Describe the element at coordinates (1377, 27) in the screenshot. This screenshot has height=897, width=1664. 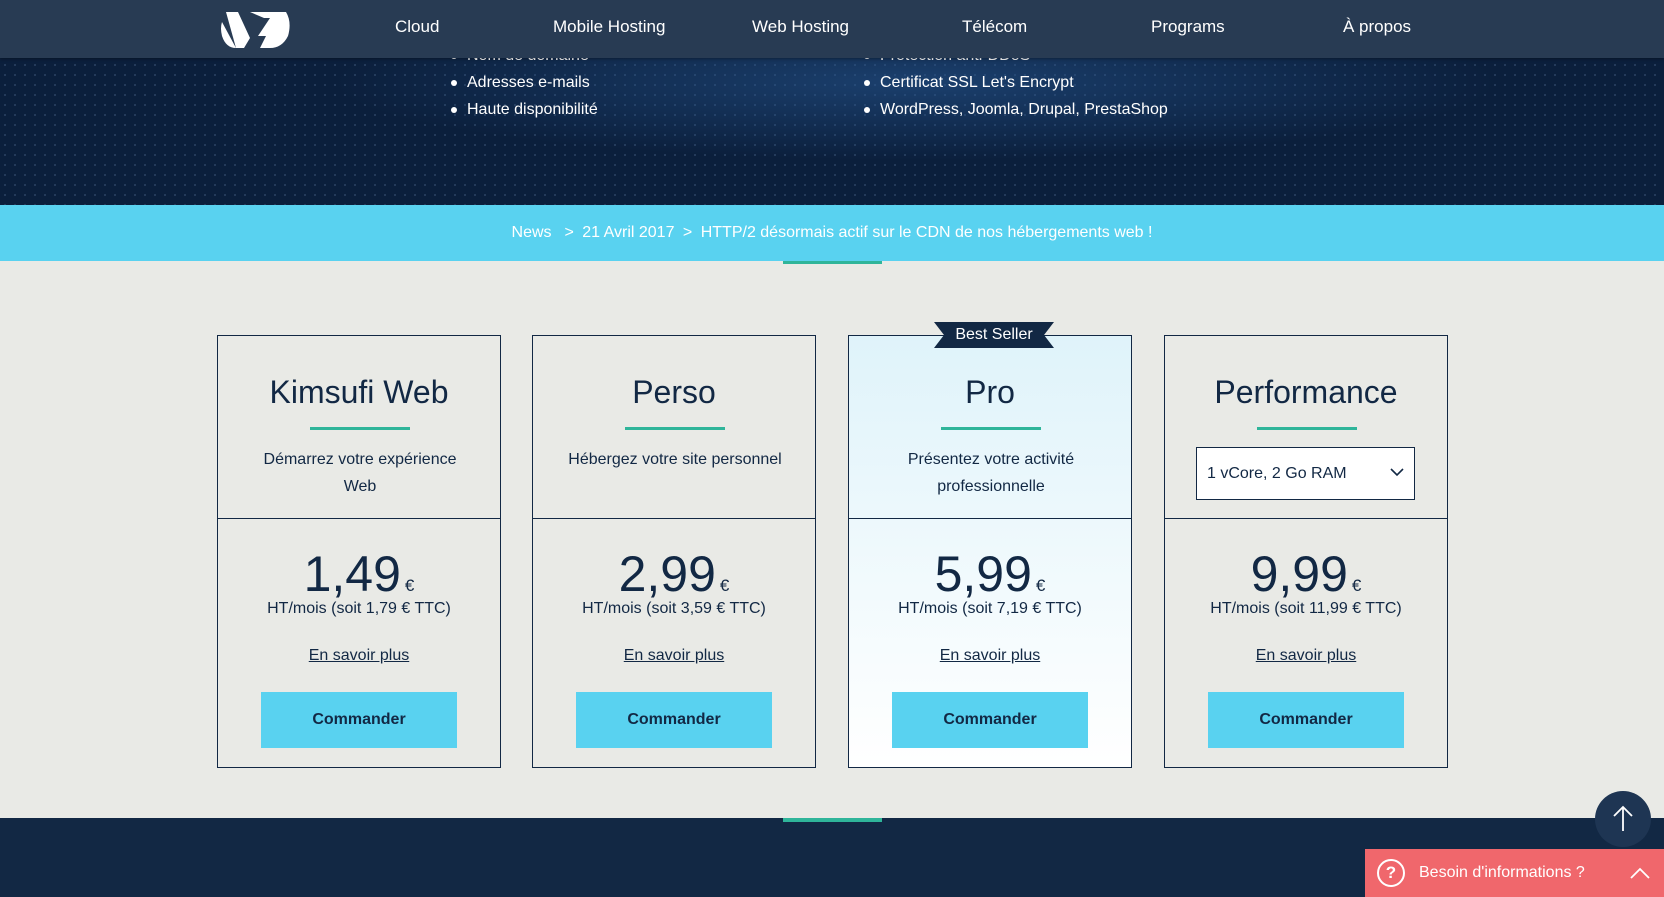
I see `nav-item-a-propos: À propos` at that location.